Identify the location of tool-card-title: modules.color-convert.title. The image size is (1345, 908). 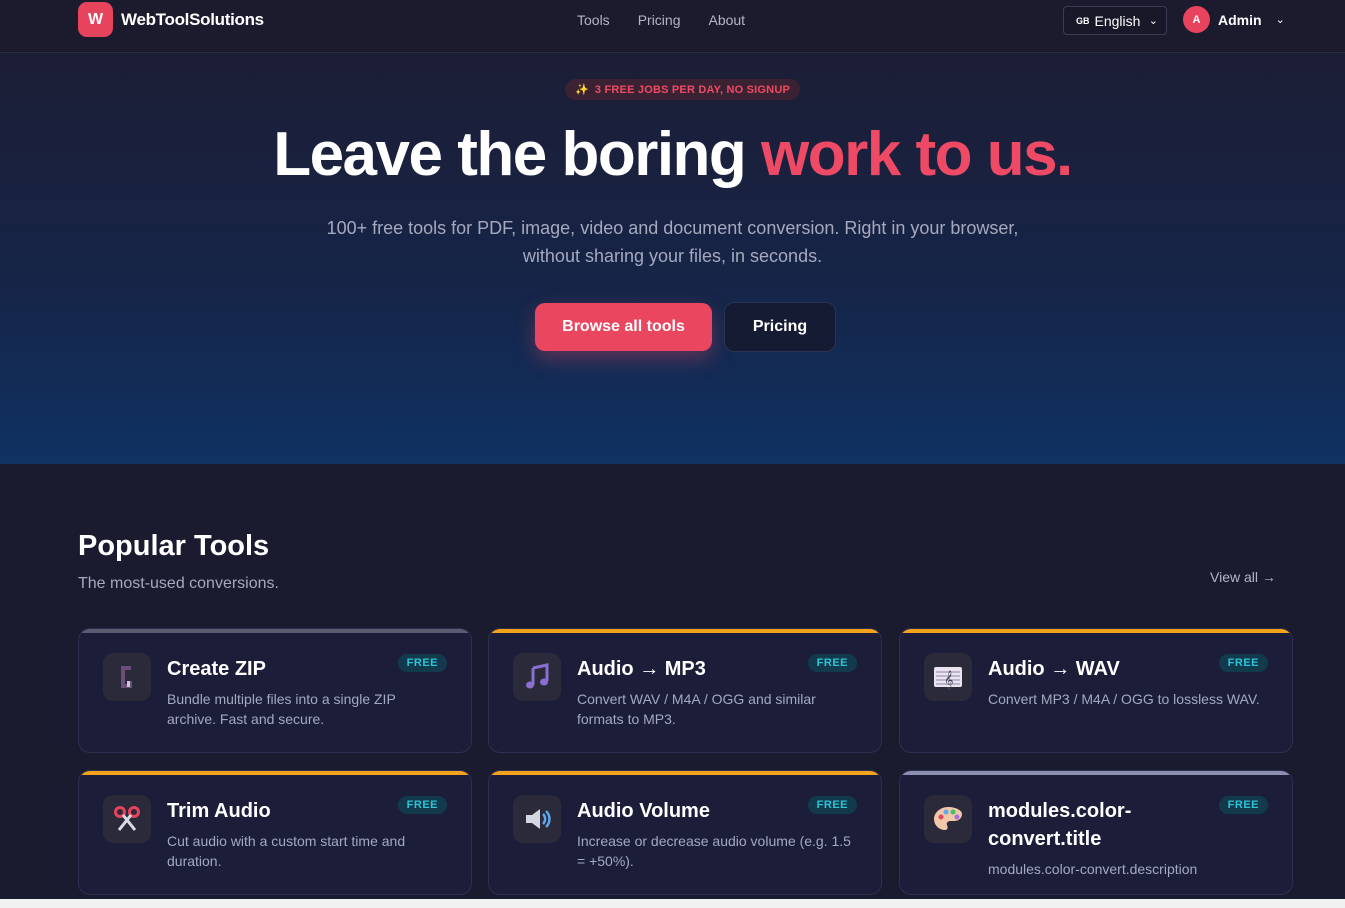
(1060, 825).